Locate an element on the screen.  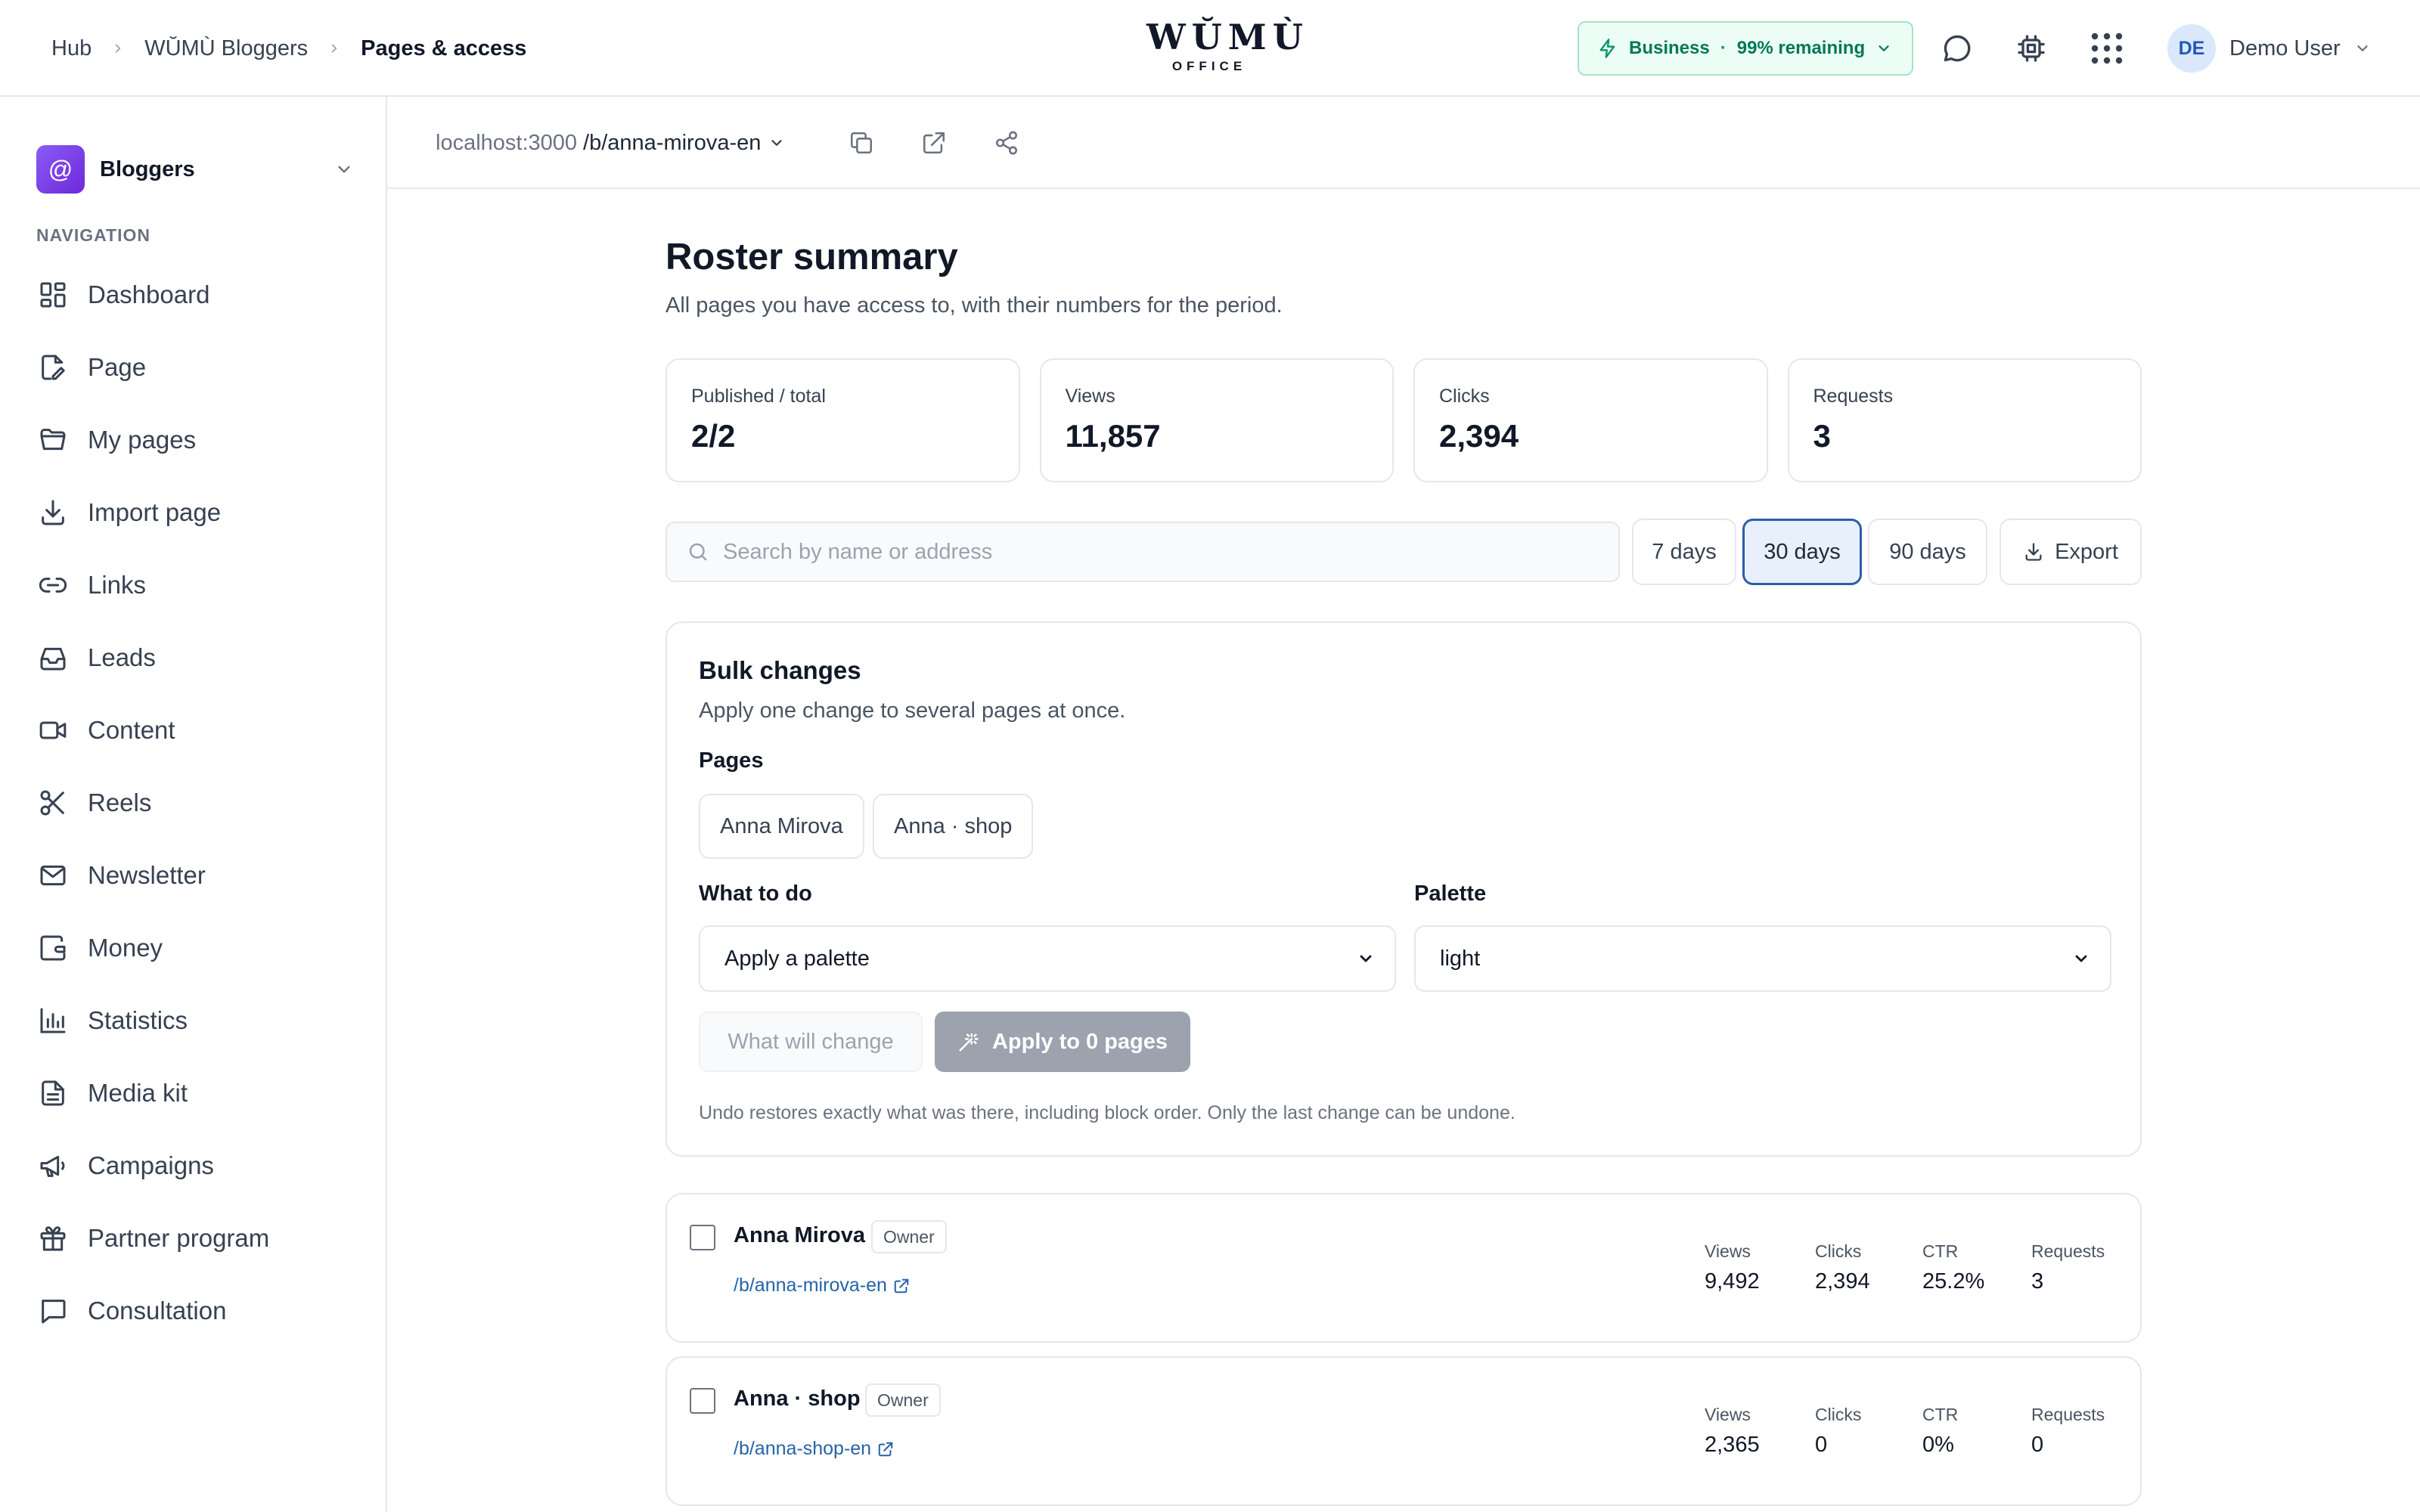
share-button is located at coordinates (1006, 143).